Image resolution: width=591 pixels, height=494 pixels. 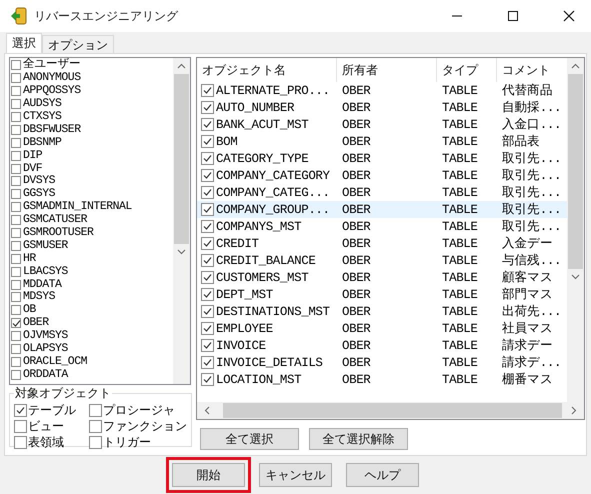 I want to click on tab: オプション, so click(x=78, y=44).